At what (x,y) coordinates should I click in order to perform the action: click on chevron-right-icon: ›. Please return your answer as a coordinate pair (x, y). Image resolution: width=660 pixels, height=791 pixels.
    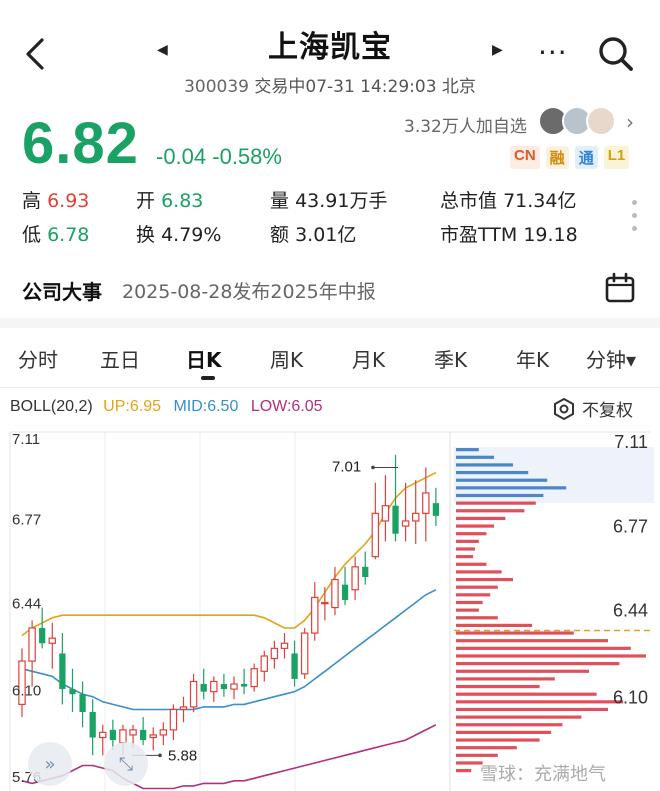
    Looking at the image, I should click on (630, 122).